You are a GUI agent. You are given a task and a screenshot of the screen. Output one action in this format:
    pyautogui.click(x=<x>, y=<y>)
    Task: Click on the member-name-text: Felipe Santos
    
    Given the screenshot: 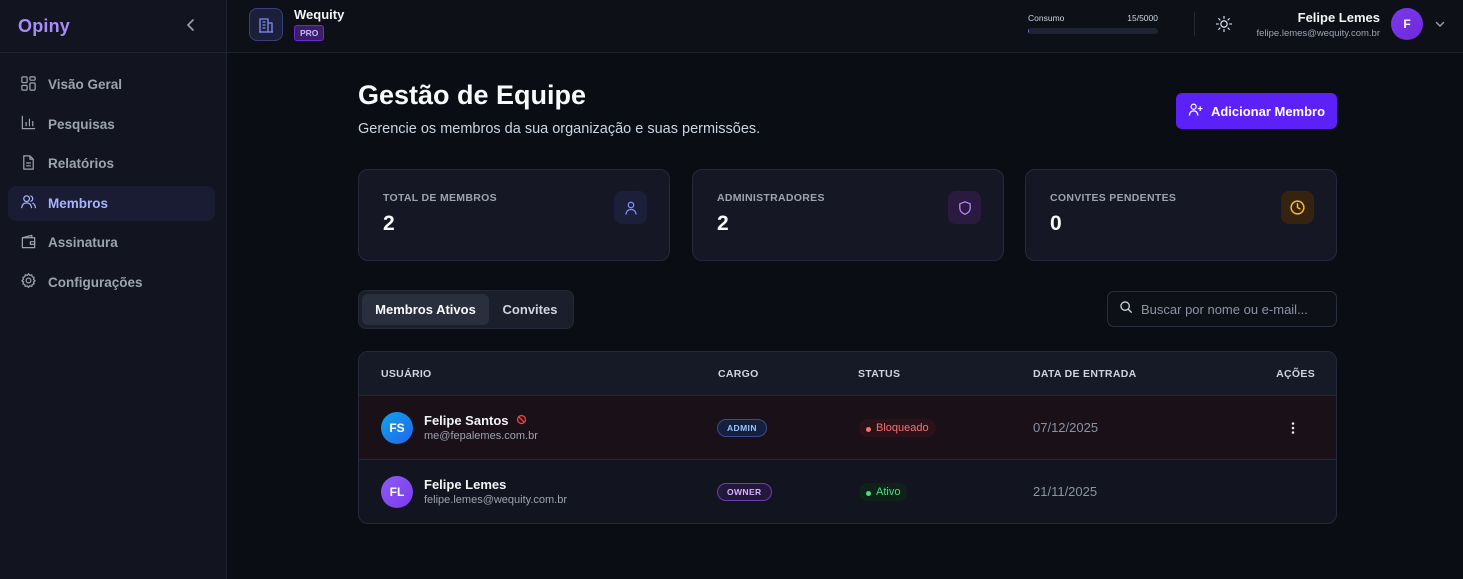 What is the action you would take?
    pyautogui.click(x=466, y=420)
    